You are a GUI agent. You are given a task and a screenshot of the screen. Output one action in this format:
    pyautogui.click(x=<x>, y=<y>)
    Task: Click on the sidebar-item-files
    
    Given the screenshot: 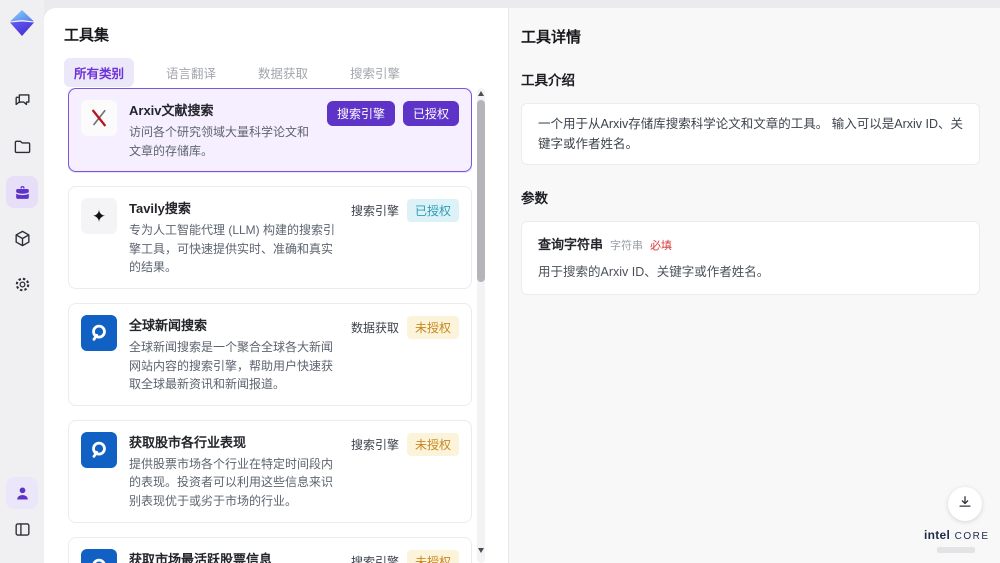 What is the action you would take?
    pyautogui.click(x=22, y=146)
    